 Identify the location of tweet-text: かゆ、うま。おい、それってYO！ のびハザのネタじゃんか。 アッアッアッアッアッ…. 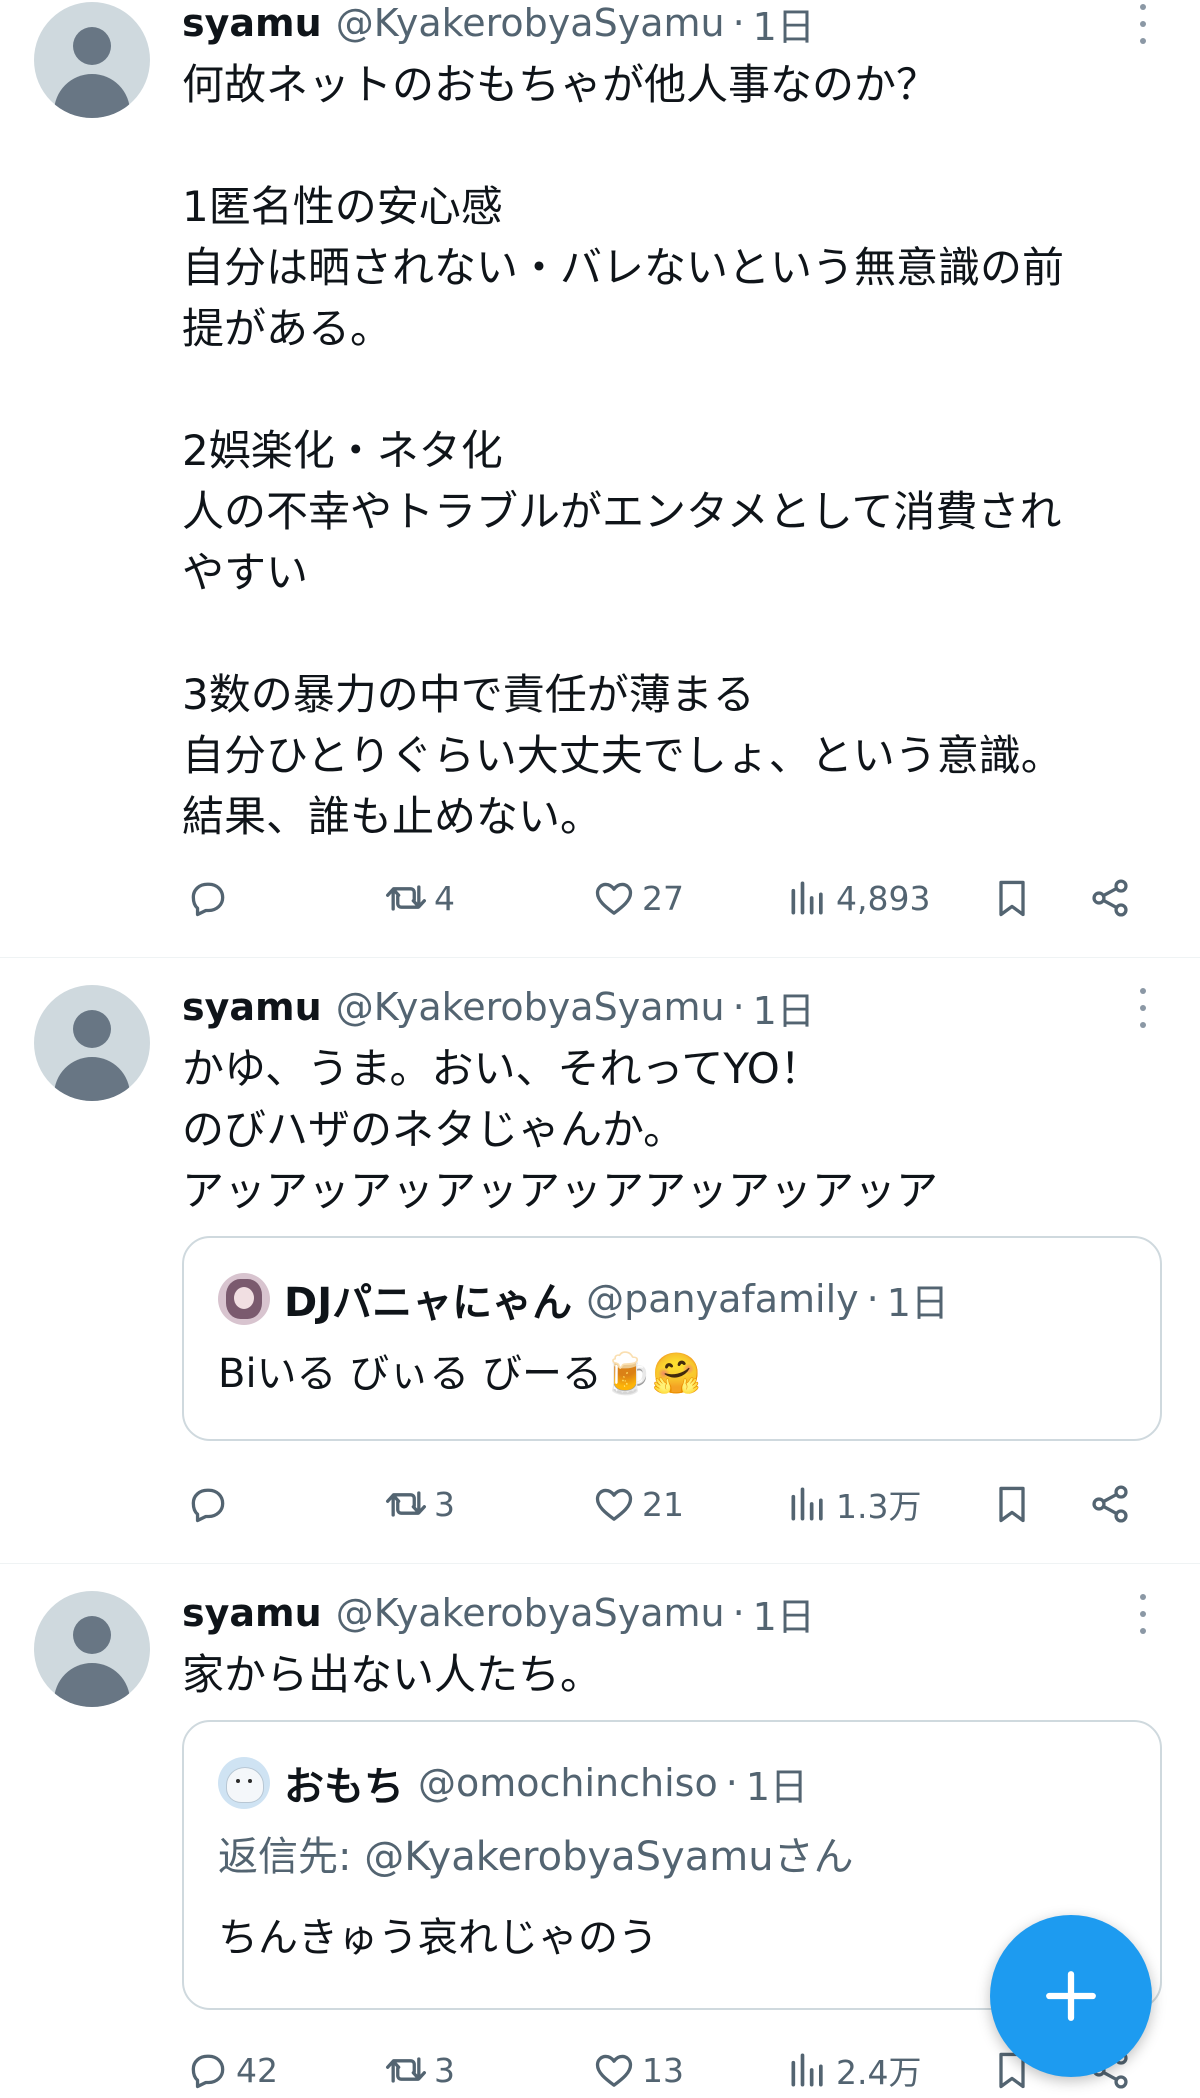
(682, 1129).